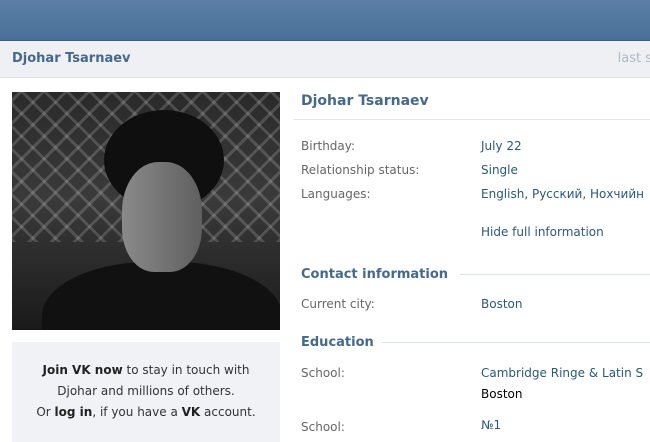 This screenshot has width=650, height=442. What do you see at coordinates (501, 146) in the screenshot?
I see `birthday-value: July 22` at bounding box center [501, 146].